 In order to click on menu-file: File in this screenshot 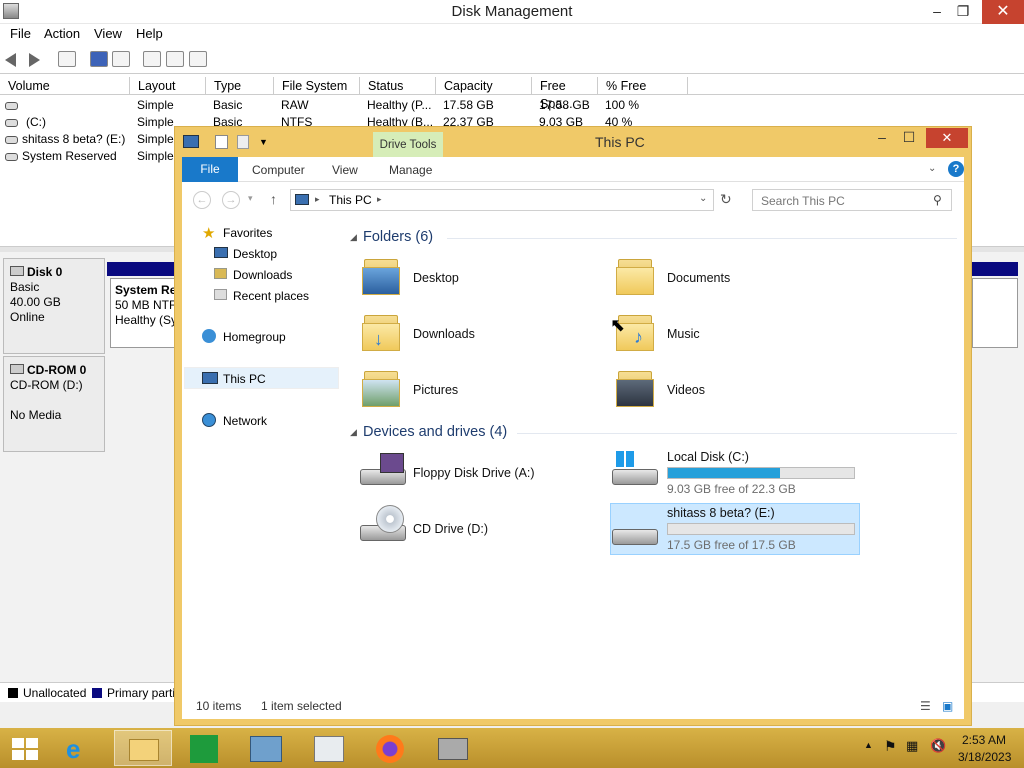, I will do `click(20, 33)`.